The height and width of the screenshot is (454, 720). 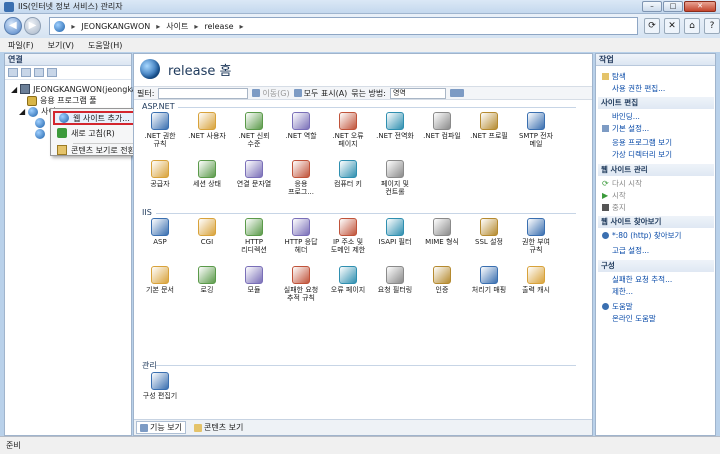 I want to click on show-all-button: 모두 표시(A), so click(x=320, y=93).